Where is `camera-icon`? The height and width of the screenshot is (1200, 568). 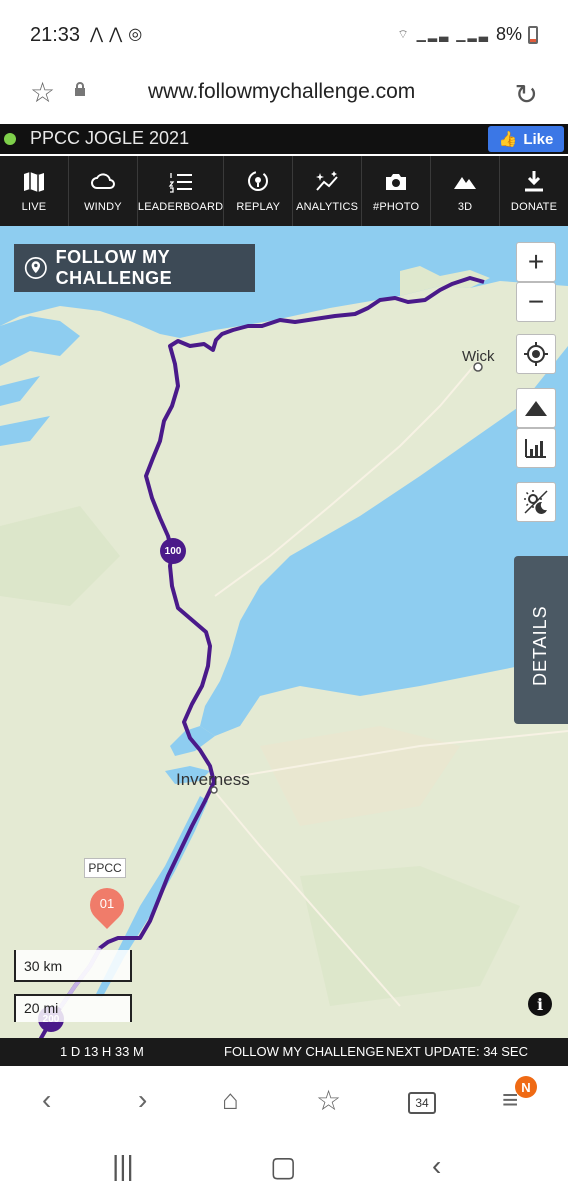
camera-icon is located at coordinates (396, 182).